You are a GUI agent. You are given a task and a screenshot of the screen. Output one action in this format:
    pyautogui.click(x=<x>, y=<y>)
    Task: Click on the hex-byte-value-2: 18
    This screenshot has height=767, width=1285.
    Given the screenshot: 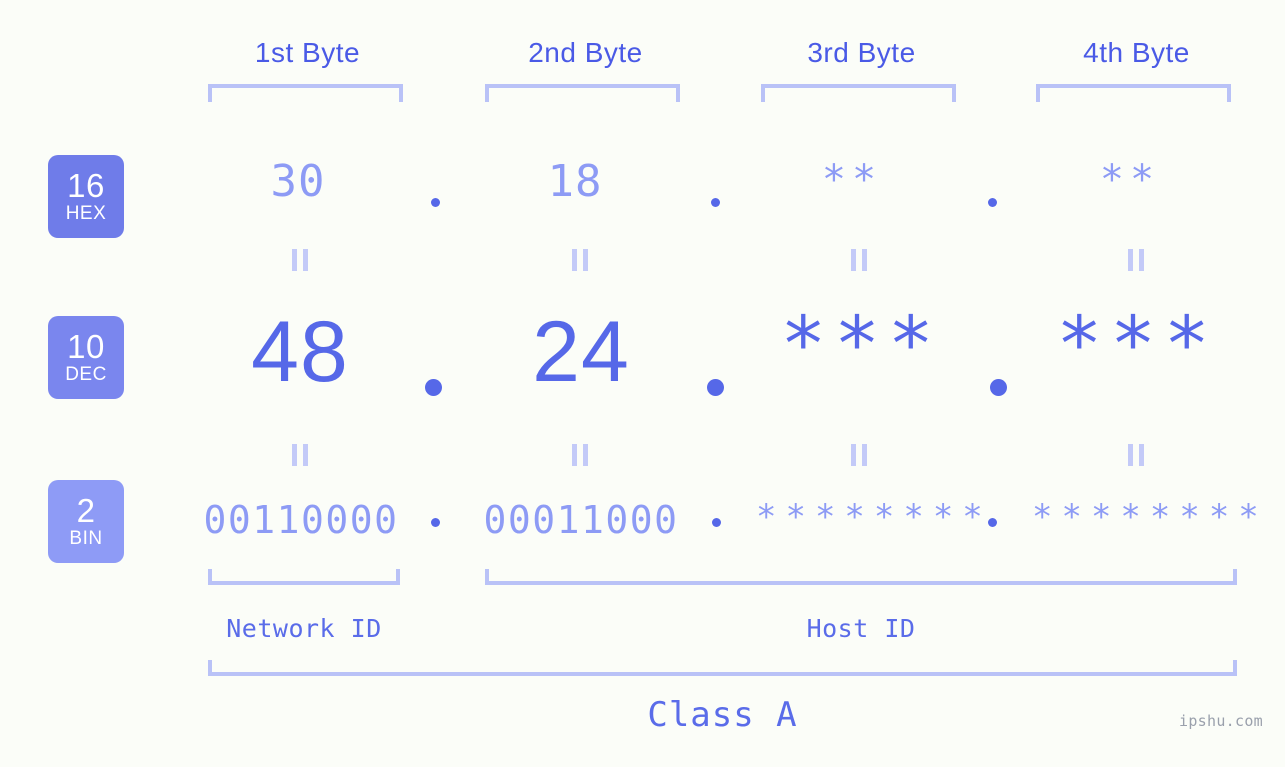 What is the action you would take?
    pyautogui.click(x=575, y=181)
    